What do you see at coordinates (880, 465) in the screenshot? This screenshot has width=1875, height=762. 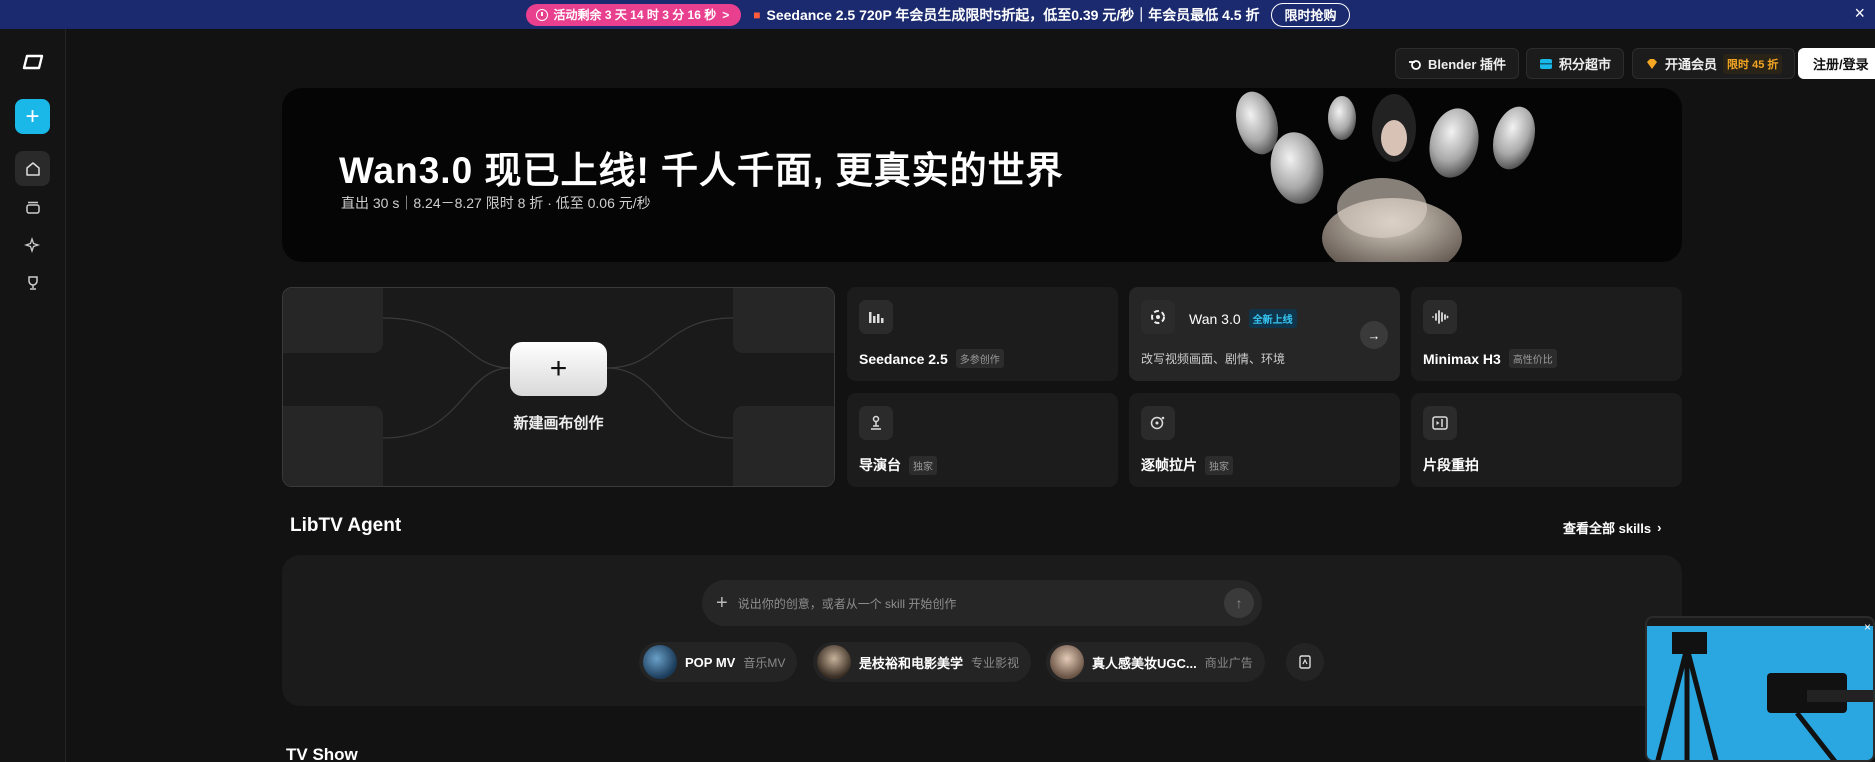 I see `card-director-name: 导演台` at bounding box center [880, 465].